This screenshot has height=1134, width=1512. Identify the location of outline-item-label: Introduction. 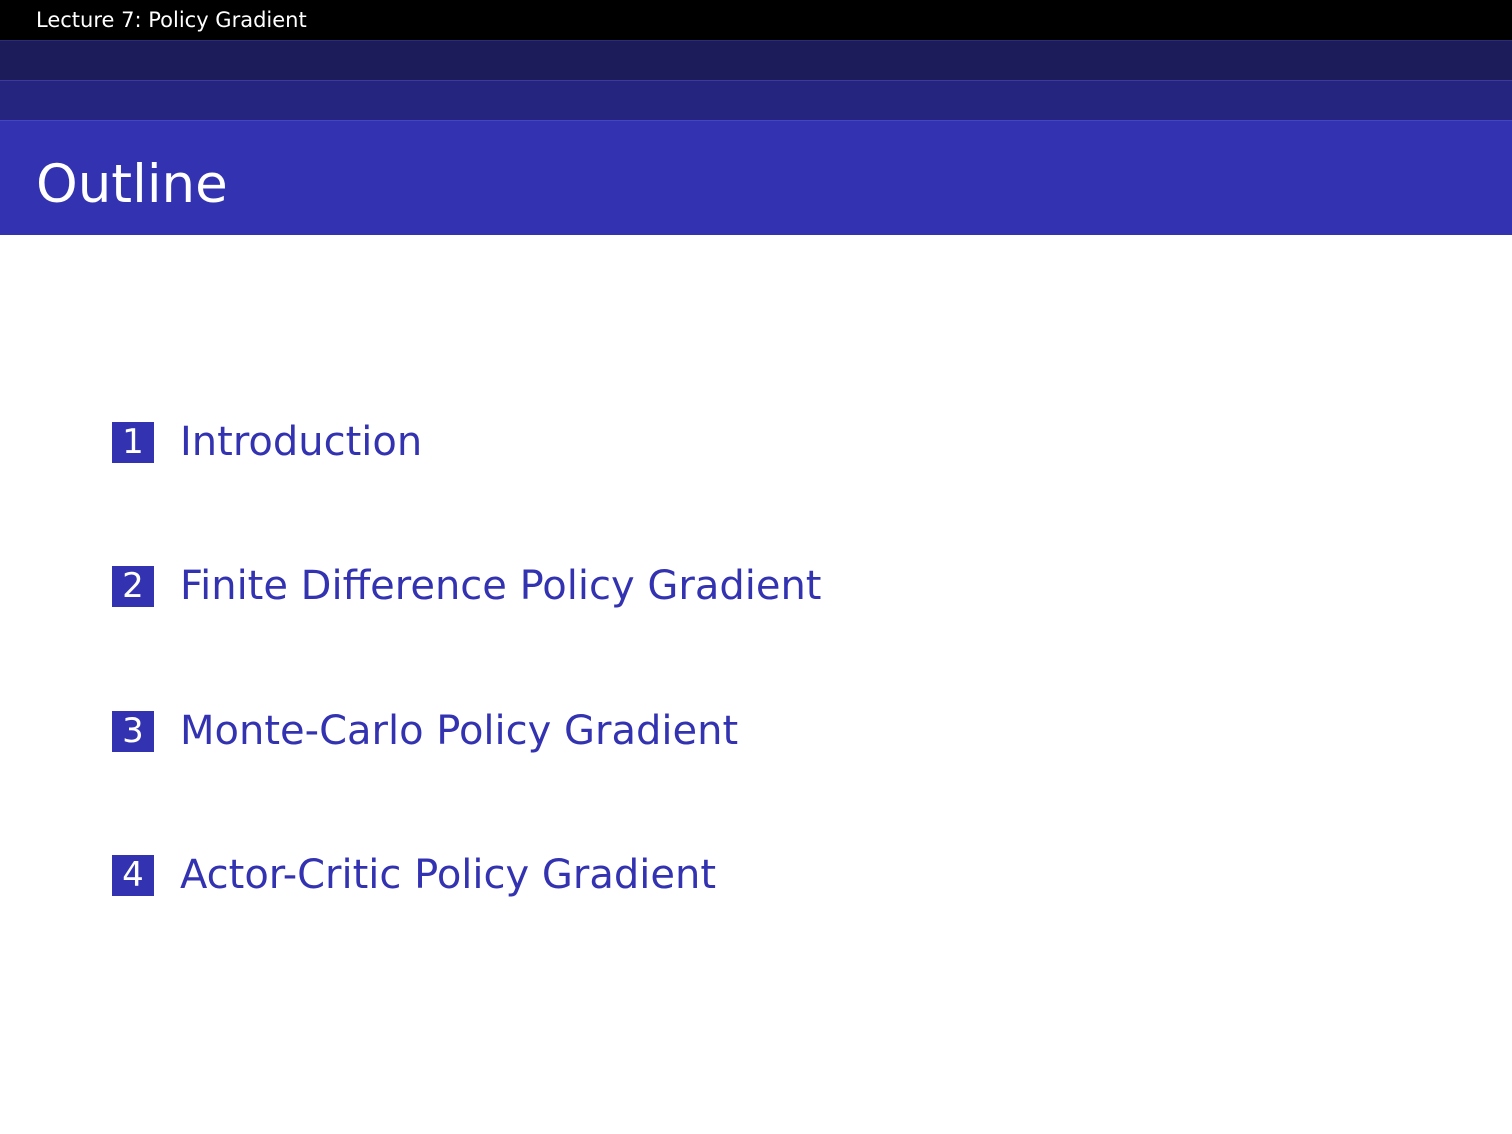
(301, 442).